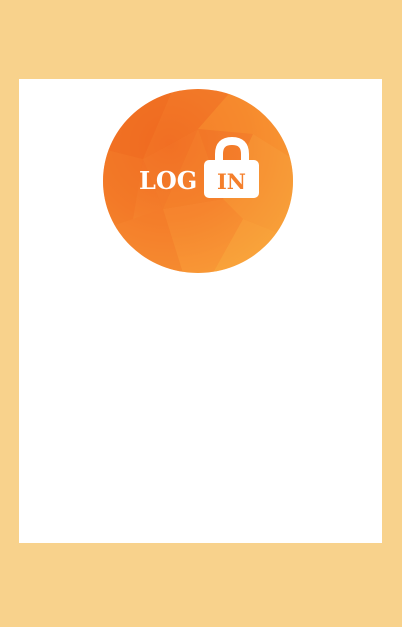 Image resolution: width=402 pixels, height=627 pixels. I want to click on login-logo: LOG IN, so click(198, 181).